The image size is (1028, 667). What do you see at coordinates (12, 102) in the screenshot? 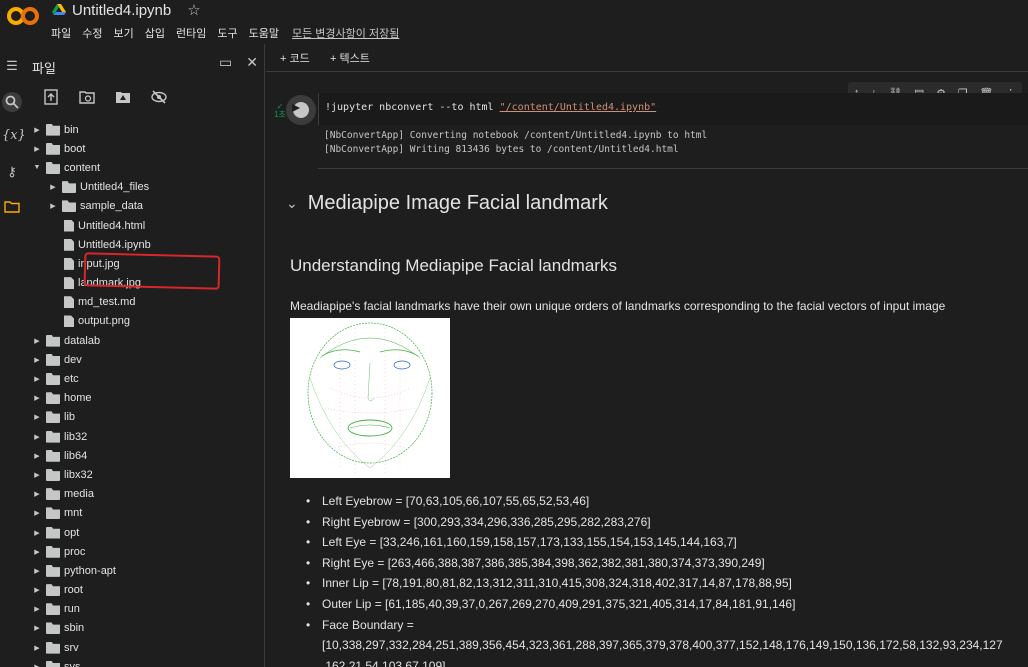
I see `search-icon` at bounding box center [12, 102].